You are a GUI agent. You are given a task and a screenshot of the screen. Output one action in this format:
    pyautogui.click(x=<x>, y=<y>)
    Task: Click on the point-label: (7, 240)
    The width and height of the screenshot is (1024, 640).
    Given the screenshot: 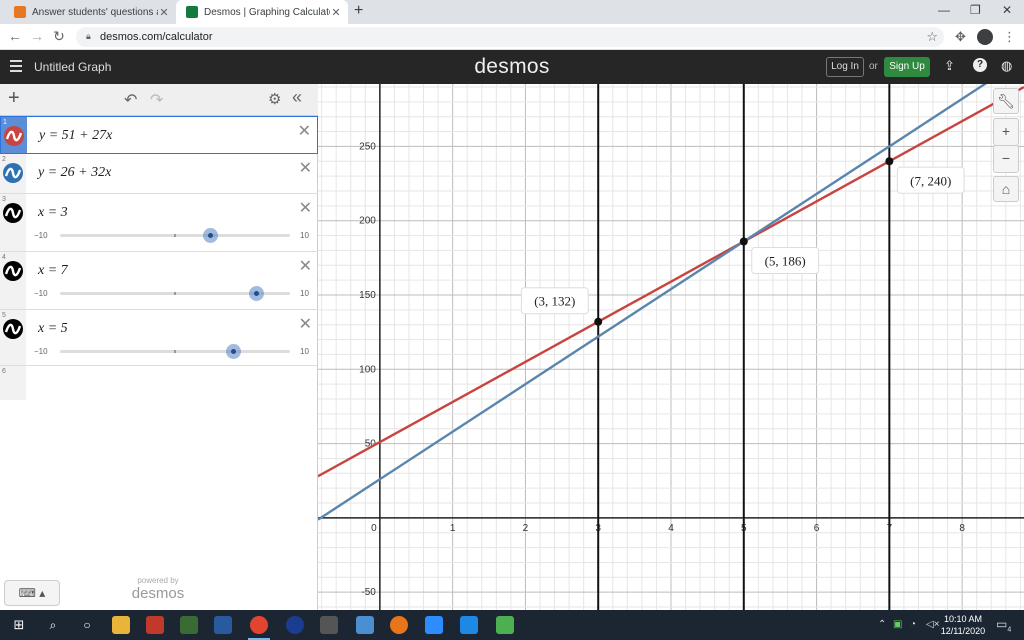 What is the action you would take?
    pyautogui.click(x=930, y=180)
    